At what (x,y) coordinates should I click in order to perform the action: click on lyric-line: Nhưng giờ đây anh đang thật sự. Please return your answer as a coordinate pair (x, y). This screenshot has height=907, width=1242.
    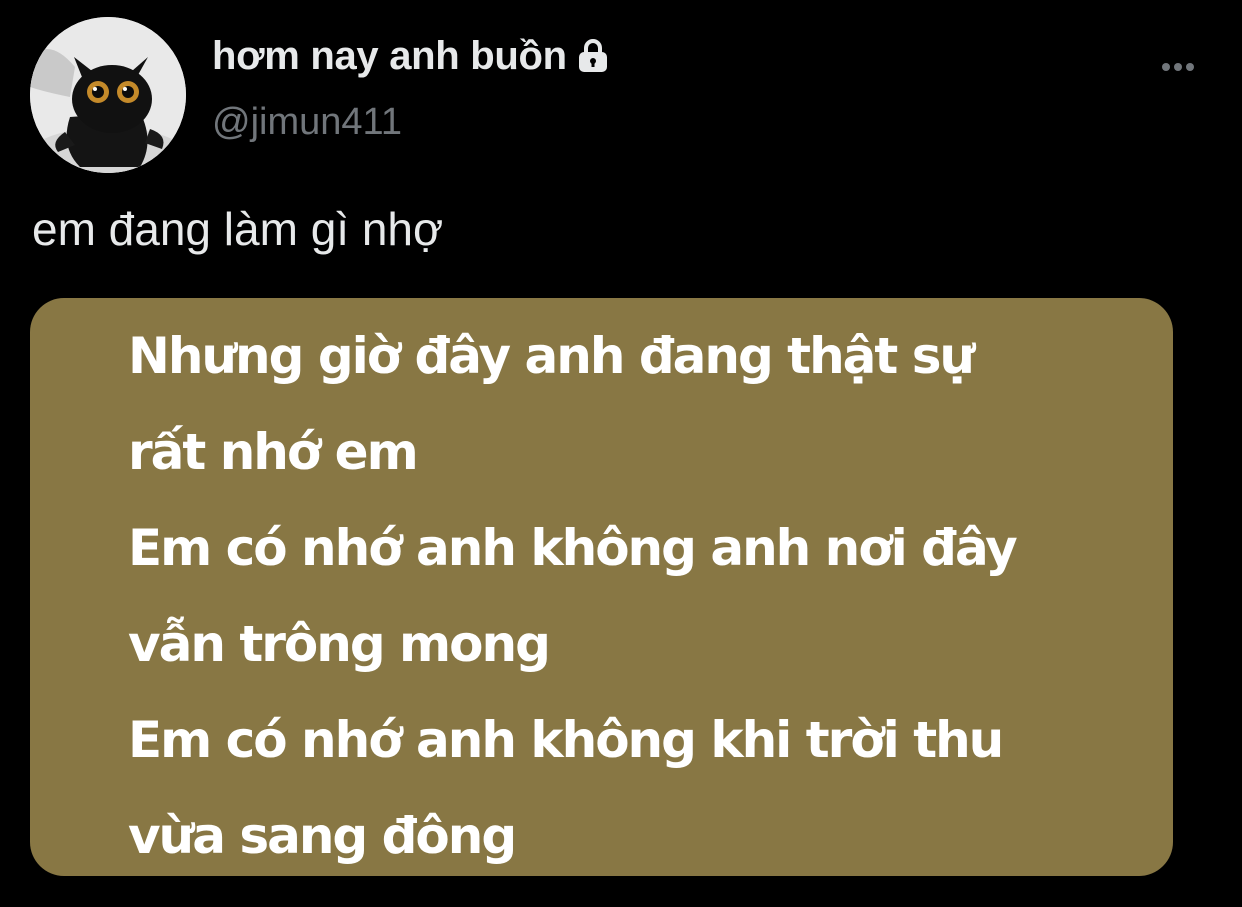
    Looking at the image, I should click on (551, 356).